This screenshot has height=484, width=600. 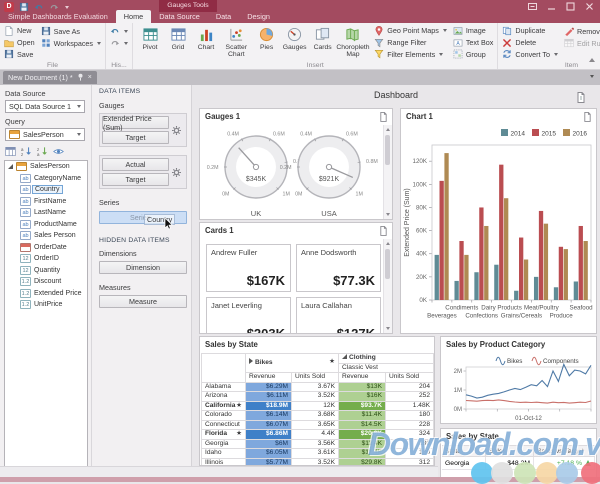 What do you see at coordinates (292, 363) in the screenshot?
I see `band-bikes: Bikes★` at bounding box center [292, 363].